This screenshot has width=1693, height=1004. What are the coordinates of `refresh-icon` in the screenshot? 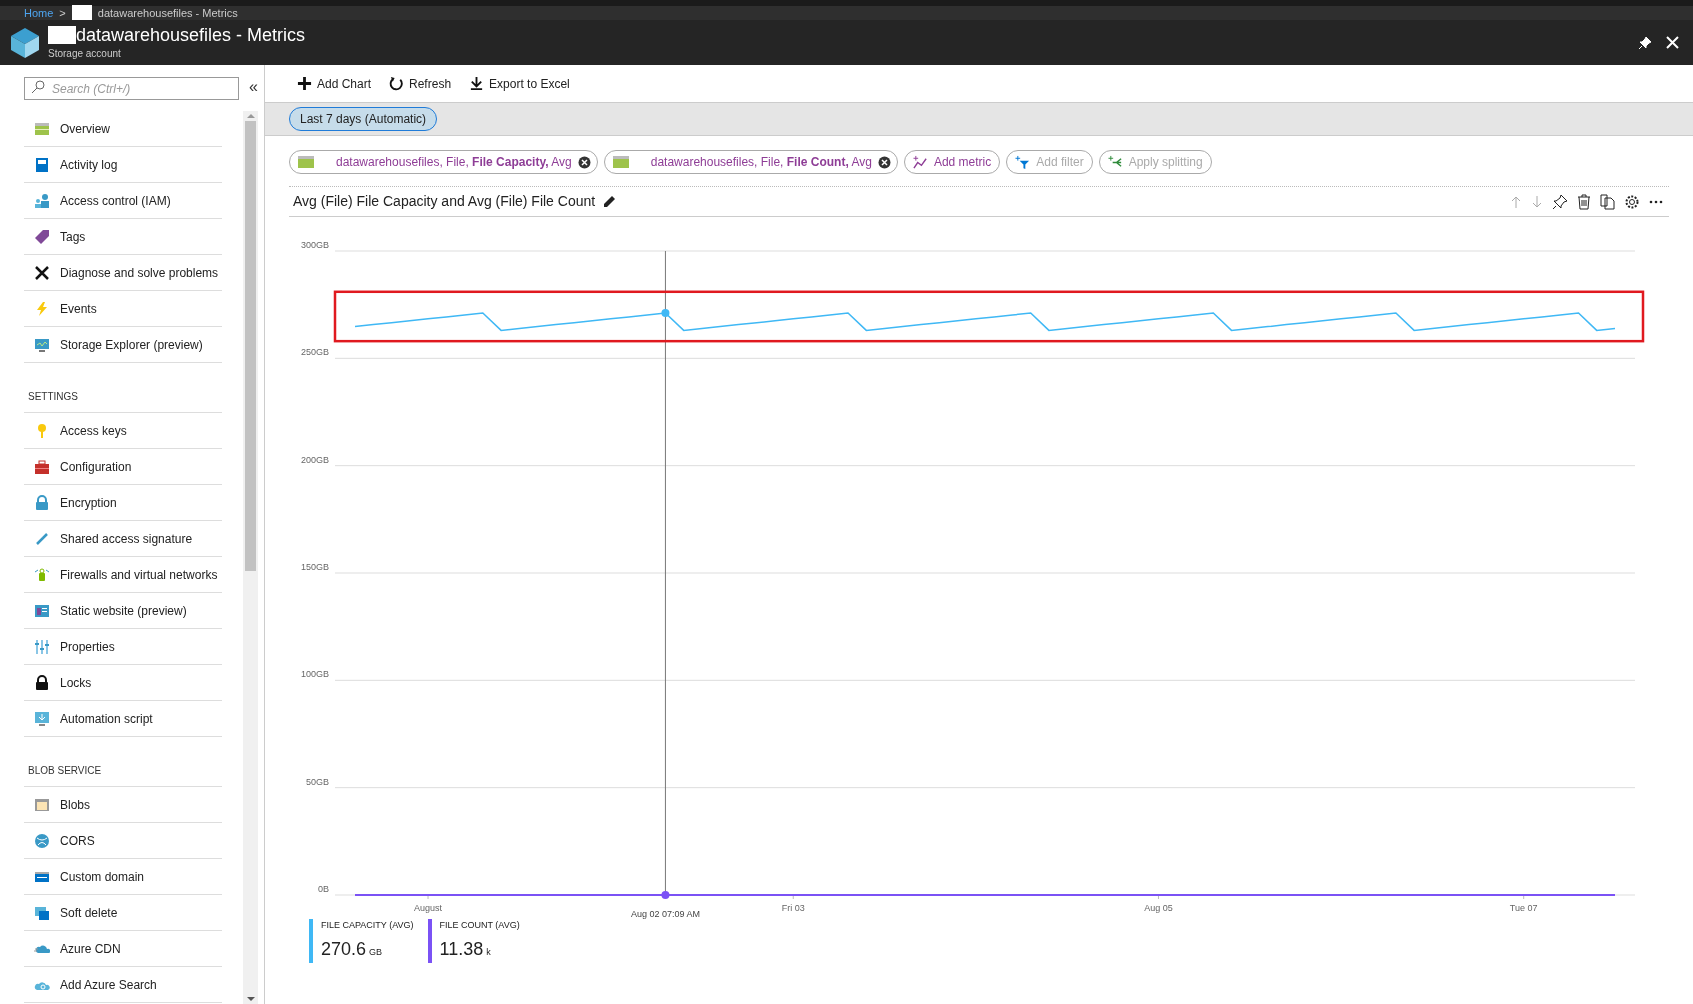 It's located at (397, 83).